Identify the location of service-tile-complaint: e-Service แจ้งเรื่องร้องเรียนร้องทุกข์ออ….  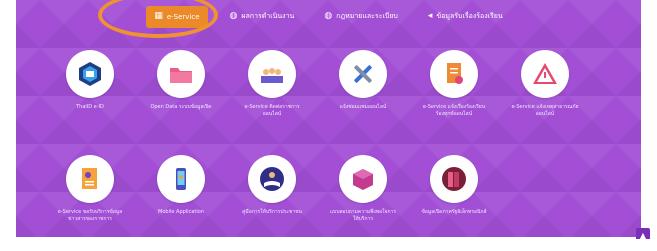
(454, 95).